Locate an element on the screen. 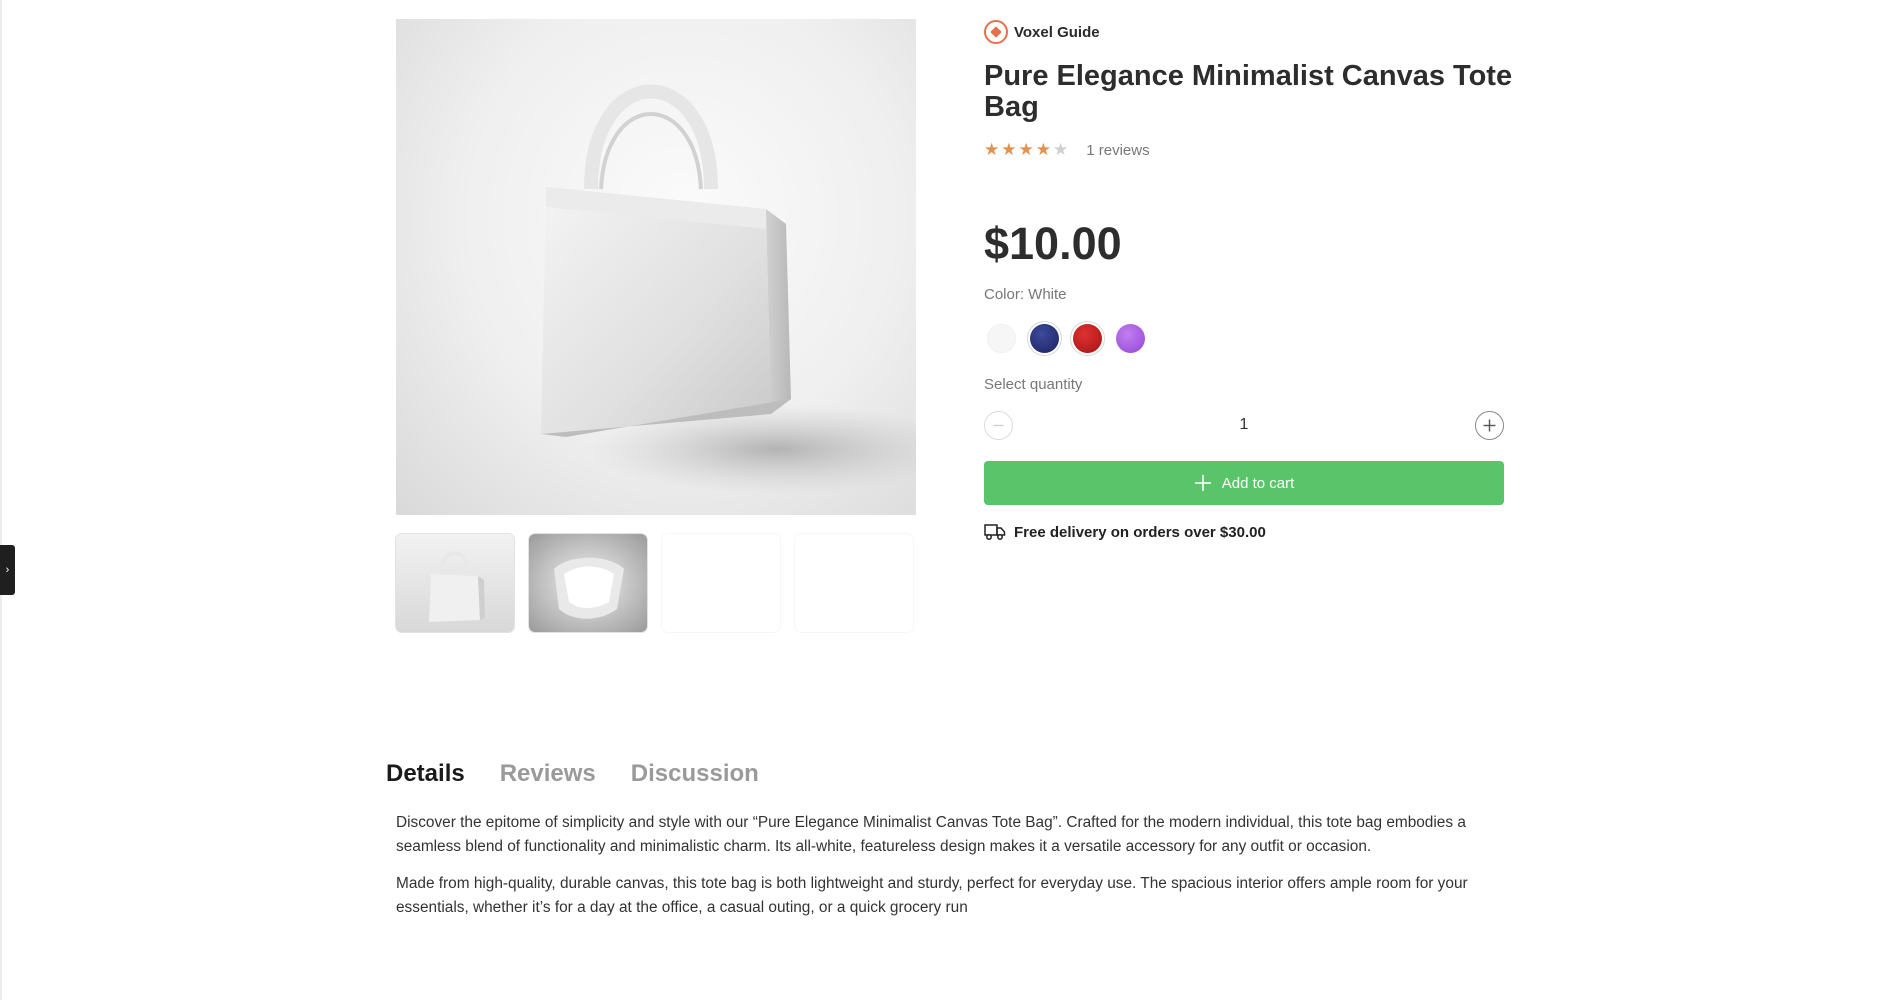  add-to-cart-button: Add to cart is located at coordinates (1244, 483).